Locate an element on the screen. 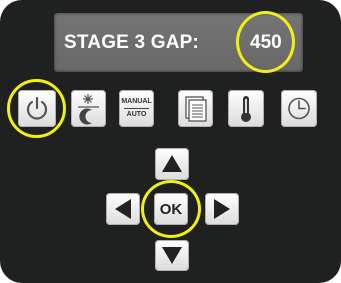 The image size is (341, 283). display-label: STAGE 3 GAP: is located at coordinates (132, 42).